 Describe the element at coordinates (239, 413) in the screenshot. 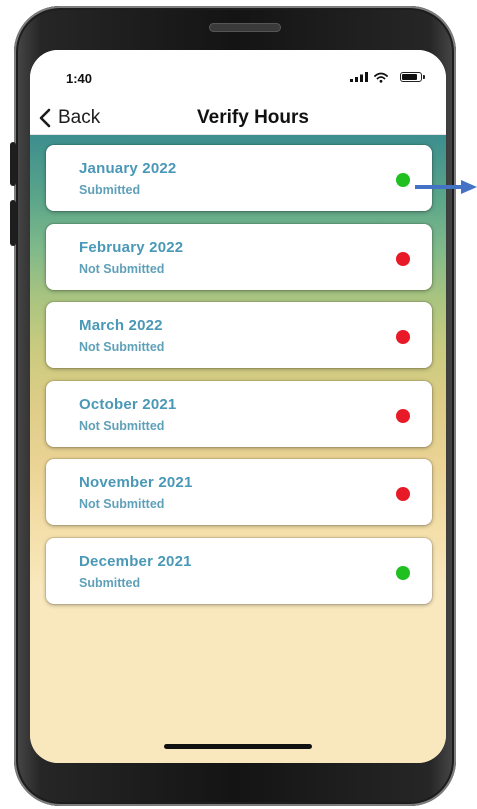

I see `month-card-october-2021: October 2021 Not Submitted` at that location.